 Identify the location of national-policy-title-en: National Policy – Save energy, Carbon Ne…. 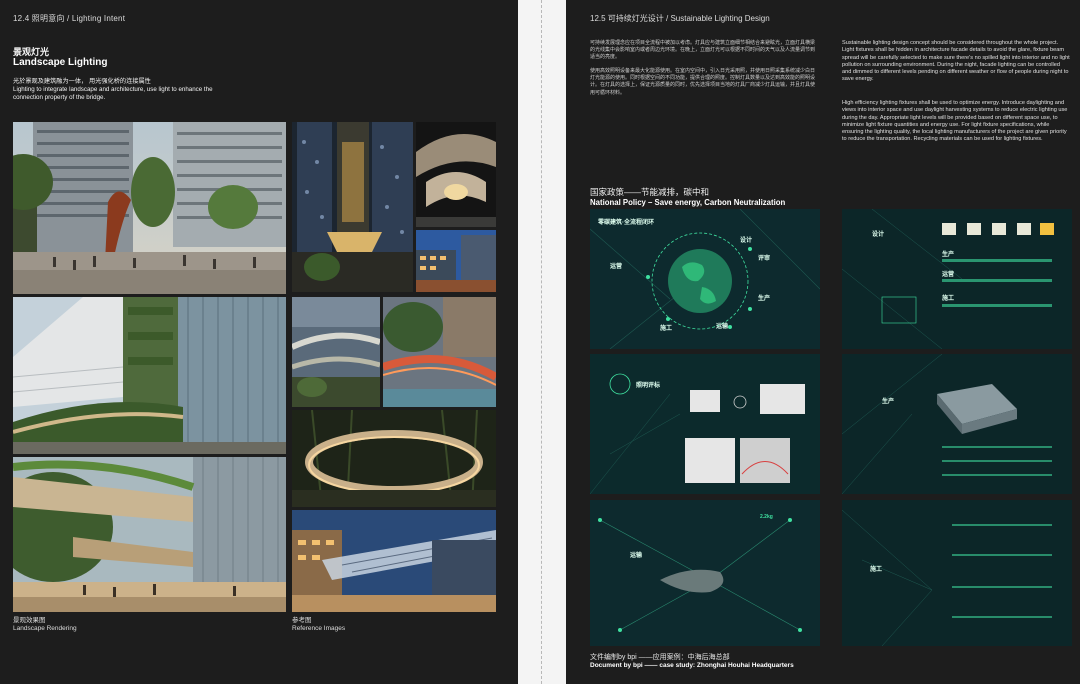
(688, 202).